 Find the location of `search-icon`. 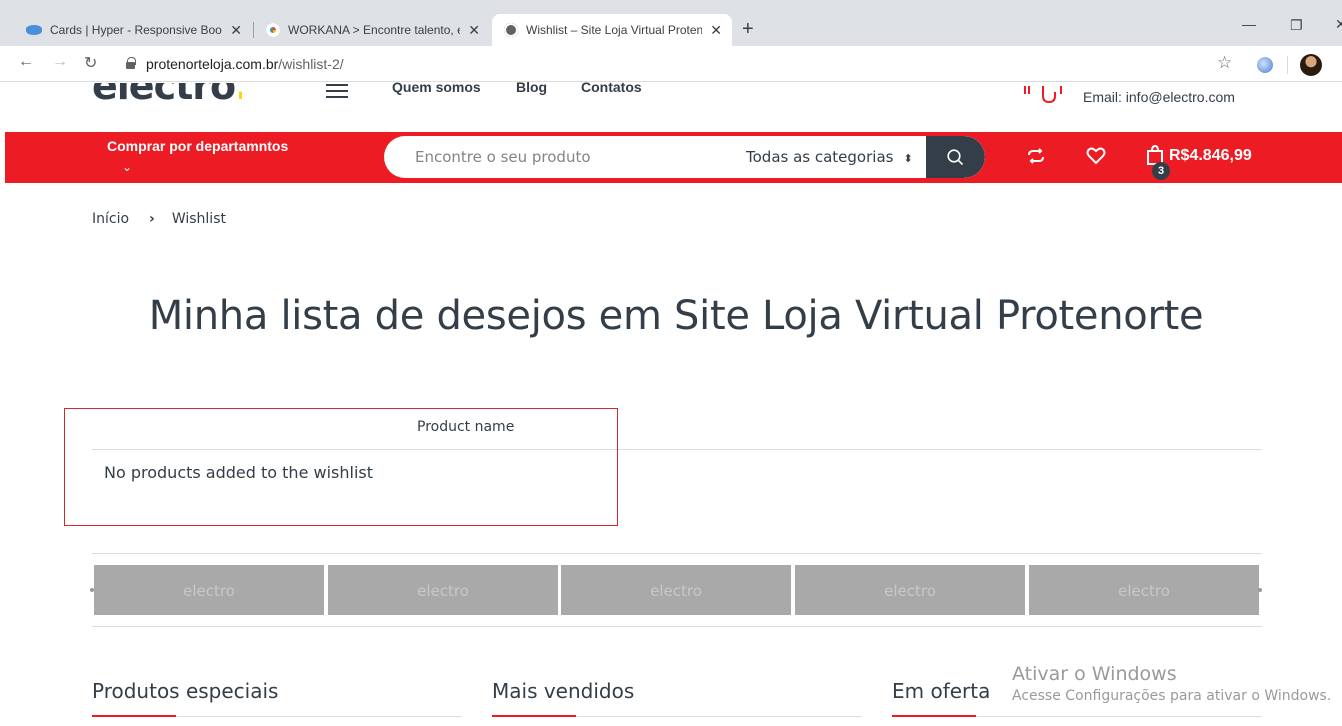

search-icon is located at coordinates (955, 157).